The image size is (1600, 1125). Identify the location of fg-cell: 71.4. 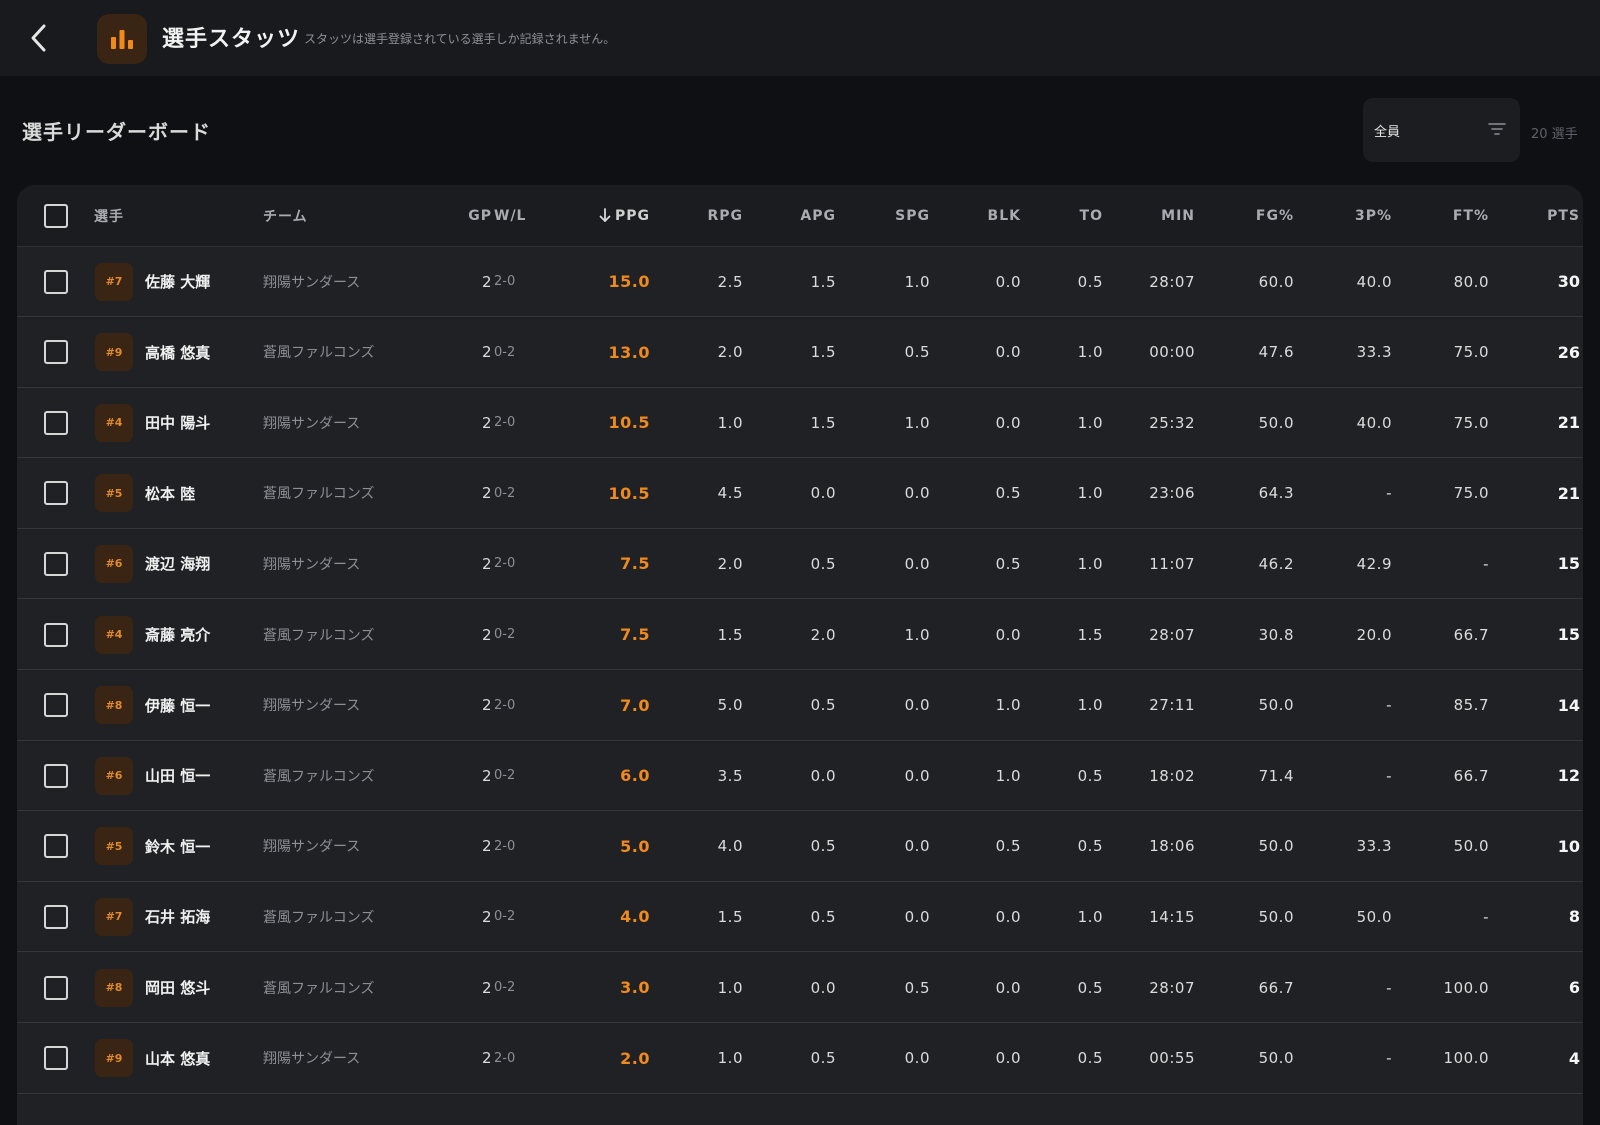
(1276, 775).